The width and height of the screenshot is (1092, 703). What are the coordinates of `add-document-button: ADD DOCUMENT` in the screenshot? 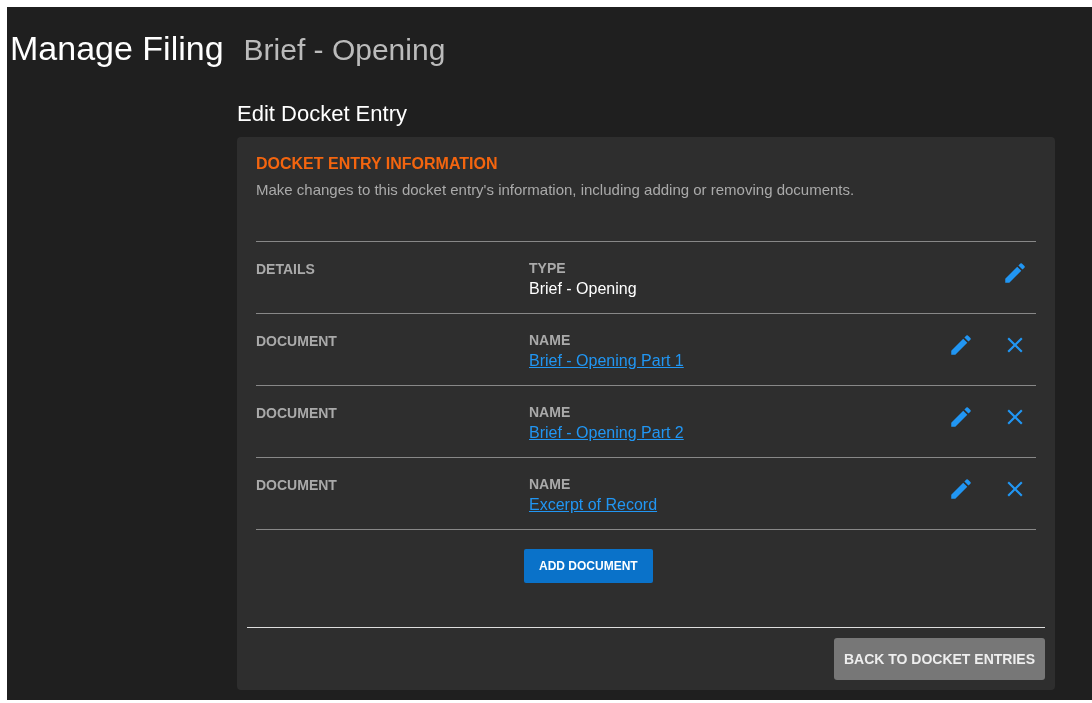 It's located at (588, 566).